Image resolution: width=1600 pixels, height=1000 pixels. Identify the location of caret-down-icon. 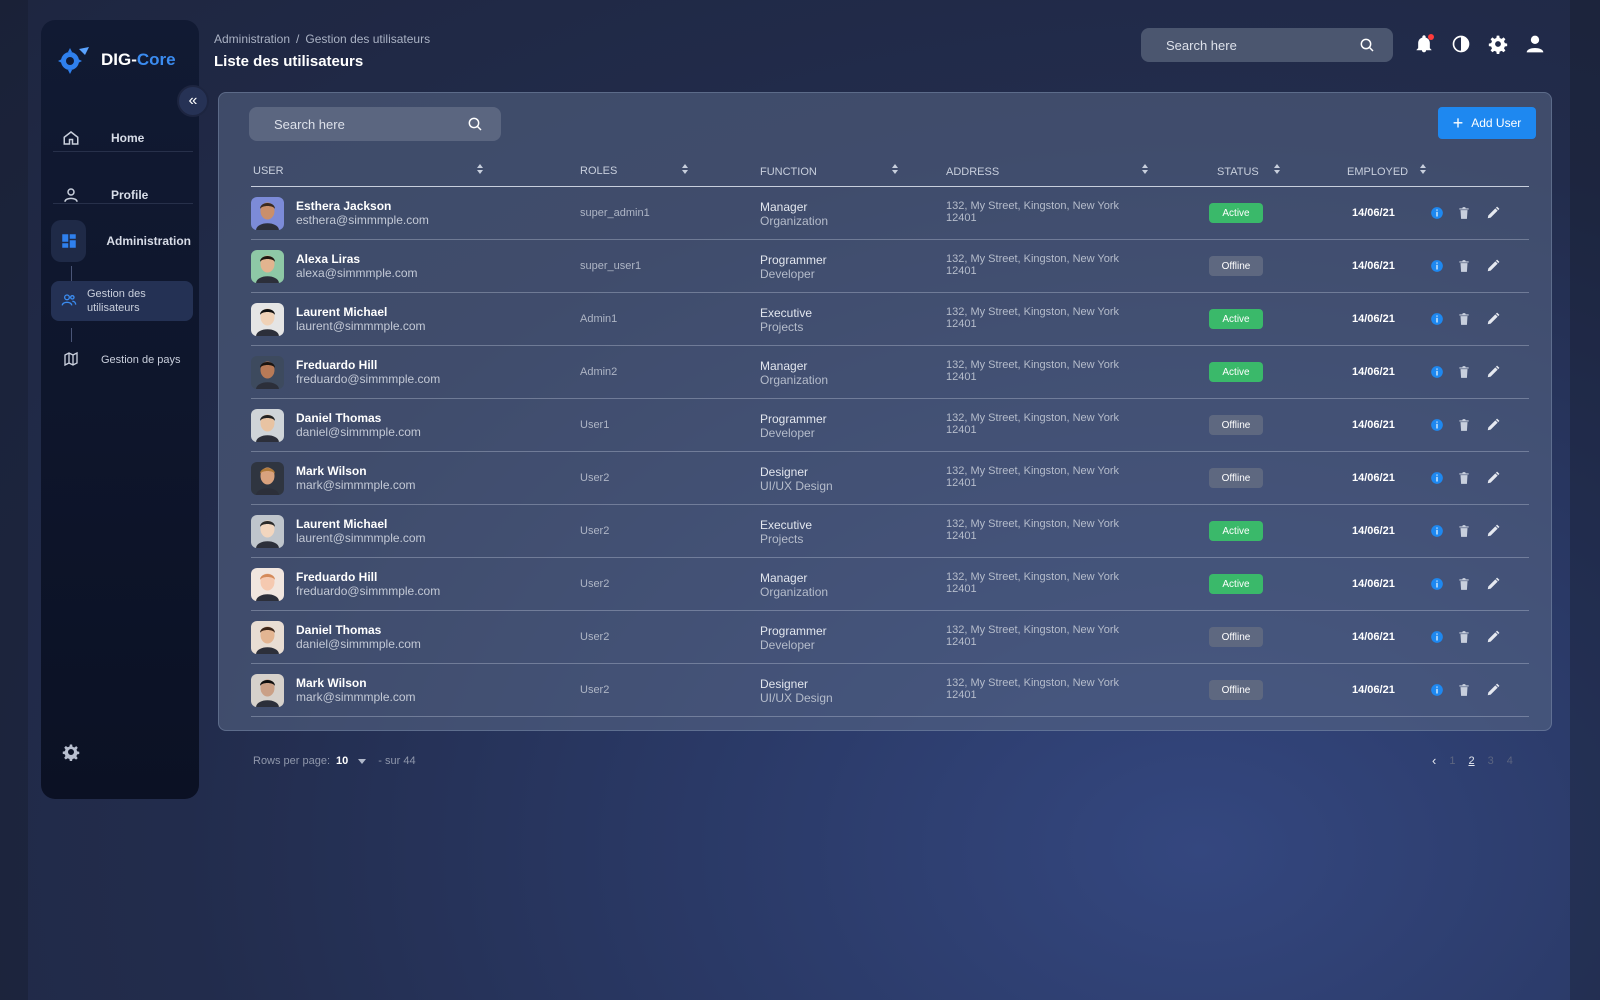
(362, 761).